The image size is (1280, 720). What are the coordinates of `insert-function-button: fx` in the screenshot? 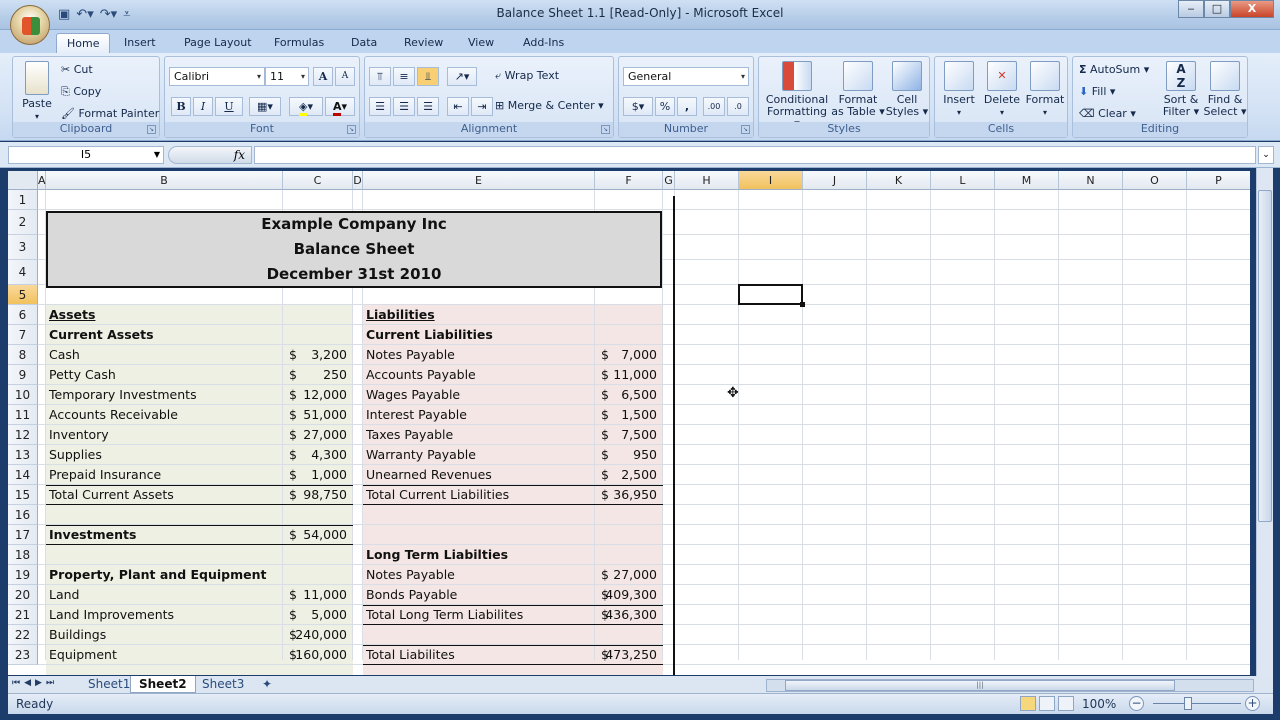 It's located at (210, 155).